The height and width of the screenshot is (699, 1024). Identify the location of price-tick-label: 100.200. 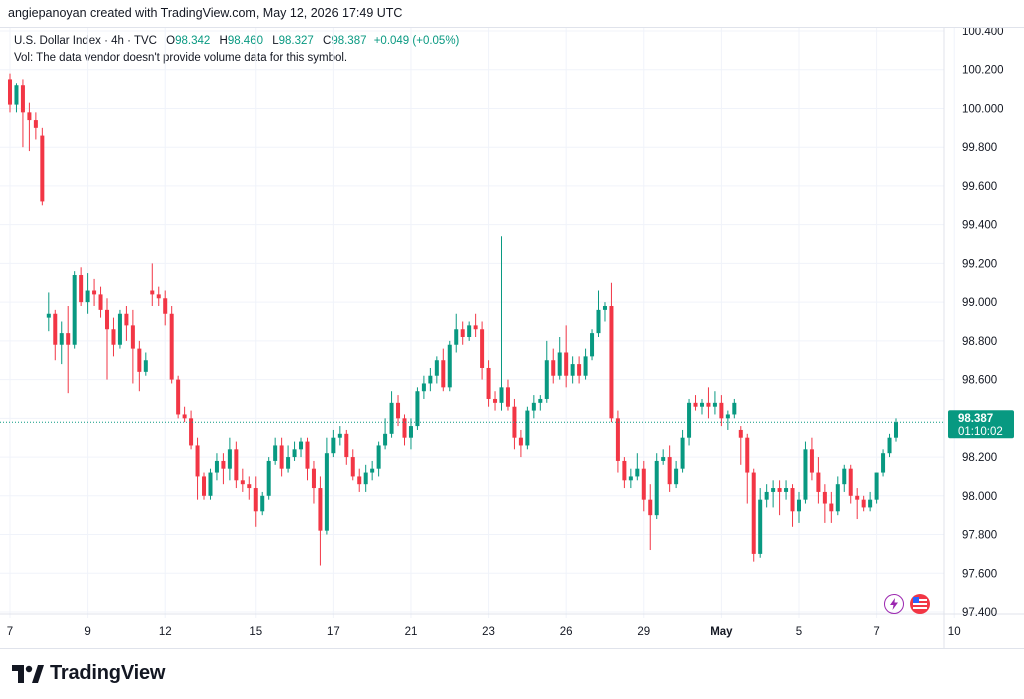
(983, 71).